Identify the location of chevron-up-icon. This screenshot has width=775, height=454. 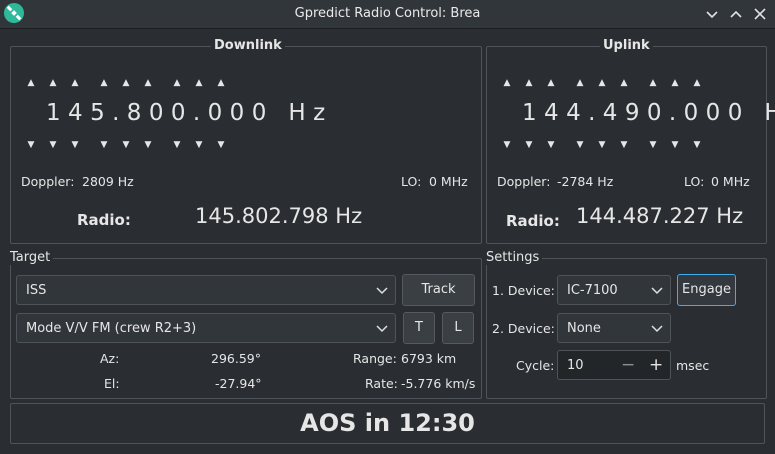
(736, 14).